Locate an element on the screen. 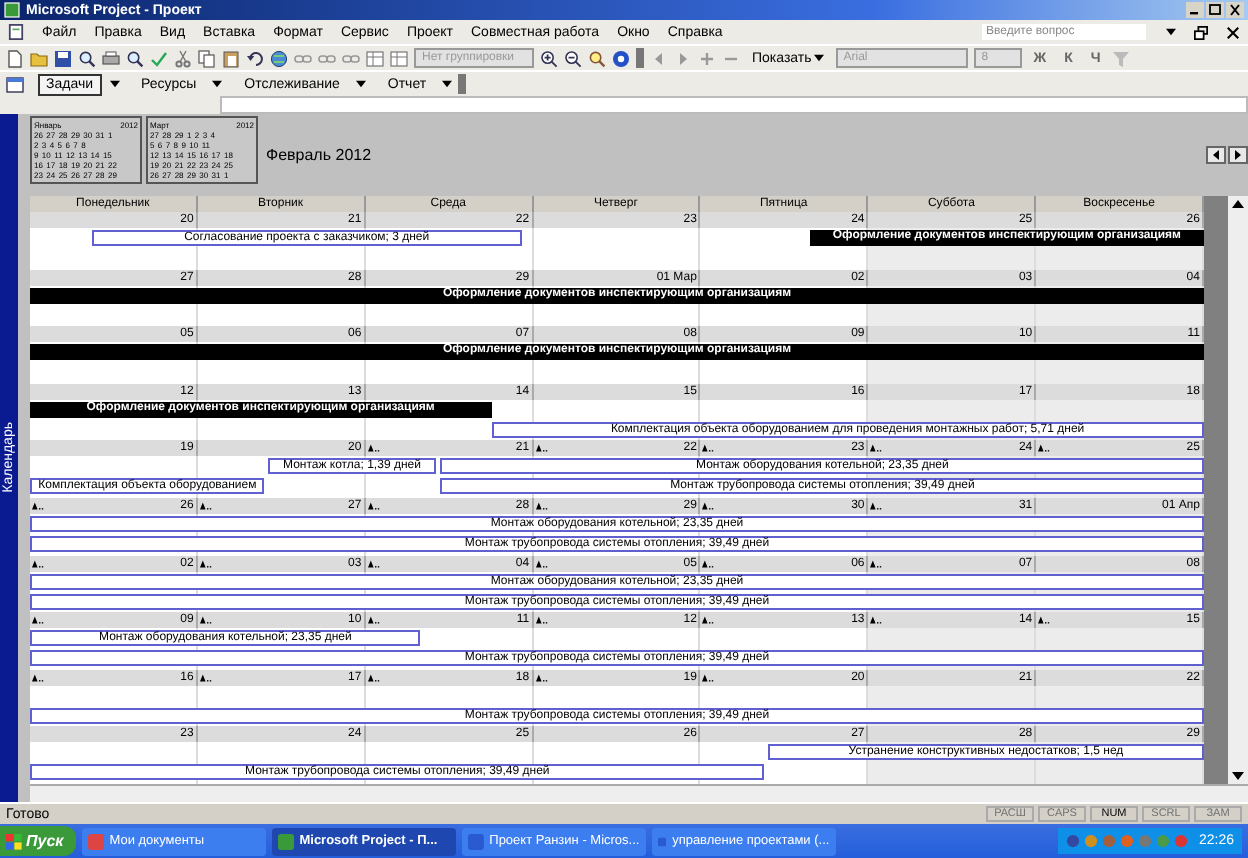  maximize-icon is located at coordinates (1215, 10).